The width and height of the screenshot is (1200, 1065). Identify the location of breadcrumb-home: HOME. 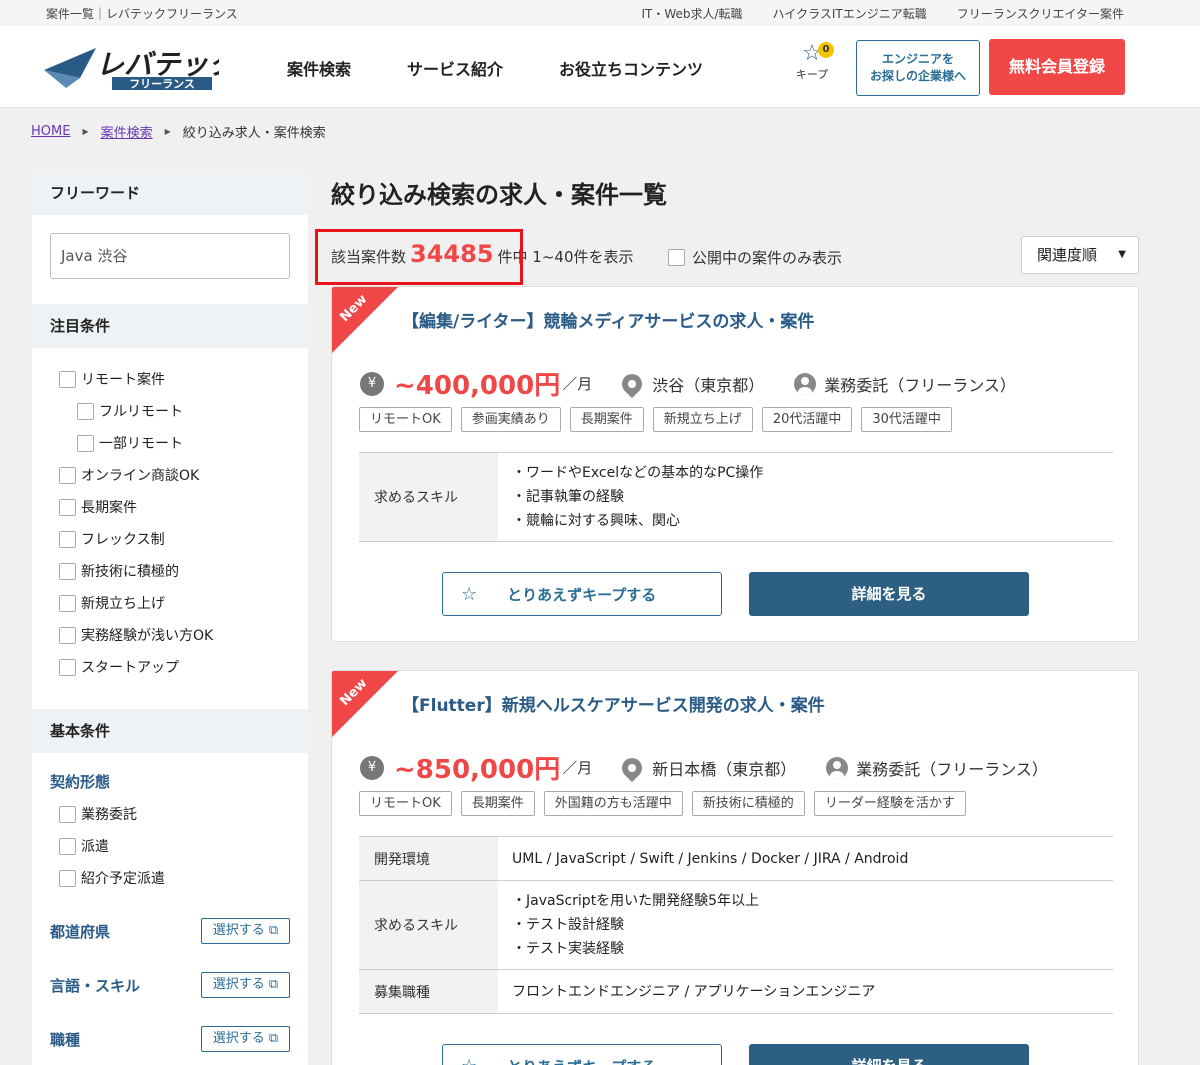
(50, 131).